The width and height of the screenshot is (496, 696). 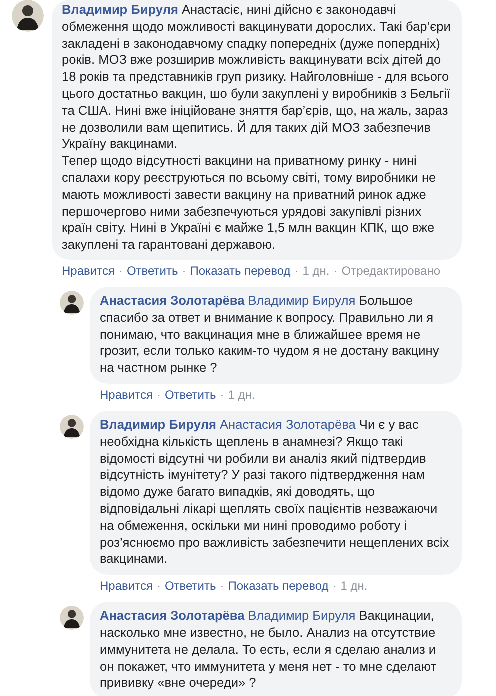 What do you see at coordinates (270, 334) in the screenshot?
I see `comment-text: Анастасия Золотарёва Владимир Бируля Большое спасибо за ответ и внимание к вопросу. Правильно ли я понимаю, что вакцинация мне в ближайшее время не грозит, если только каким-то чудом я не достану вакцину на частном рынке ?` at bounding box center [270, 334].